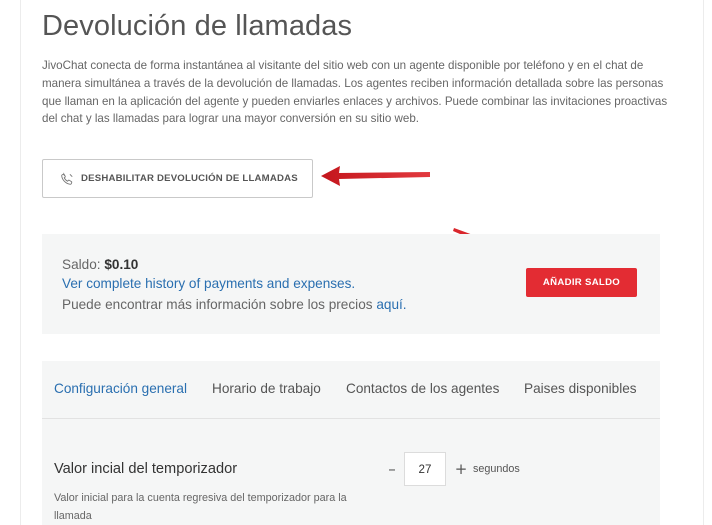 The image size is (712, 525). Describe the element at coordinates (391, 304) in the screenshot. I see `pricing-link: aquí.` at that location.